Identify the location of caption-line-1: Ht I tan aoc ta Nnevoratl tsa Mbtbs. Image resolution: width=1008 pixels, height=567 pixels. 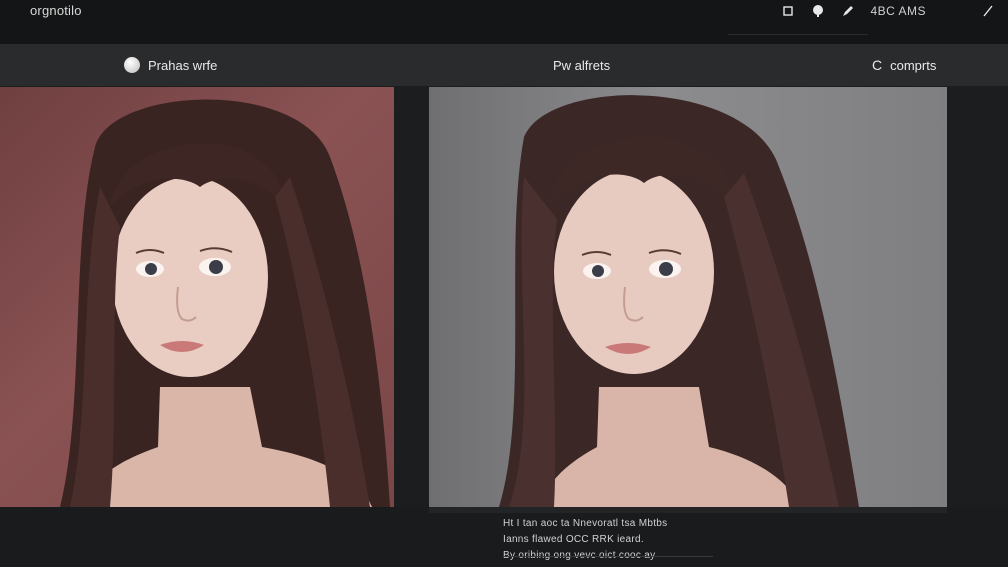
(585, 523).